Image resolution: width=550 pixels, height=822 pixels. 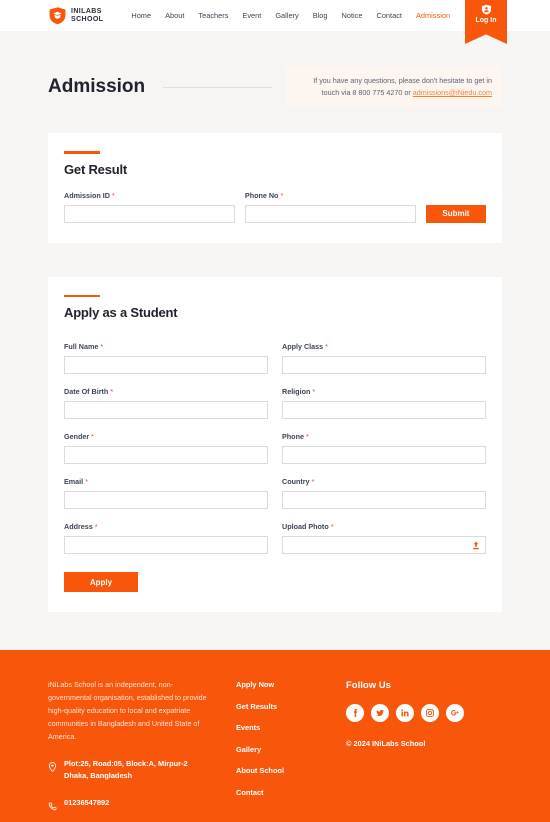 What do you see at coordinates (430, 713) in the screenshot?
I see `instagram-icon` at bounding box center [430, 713].